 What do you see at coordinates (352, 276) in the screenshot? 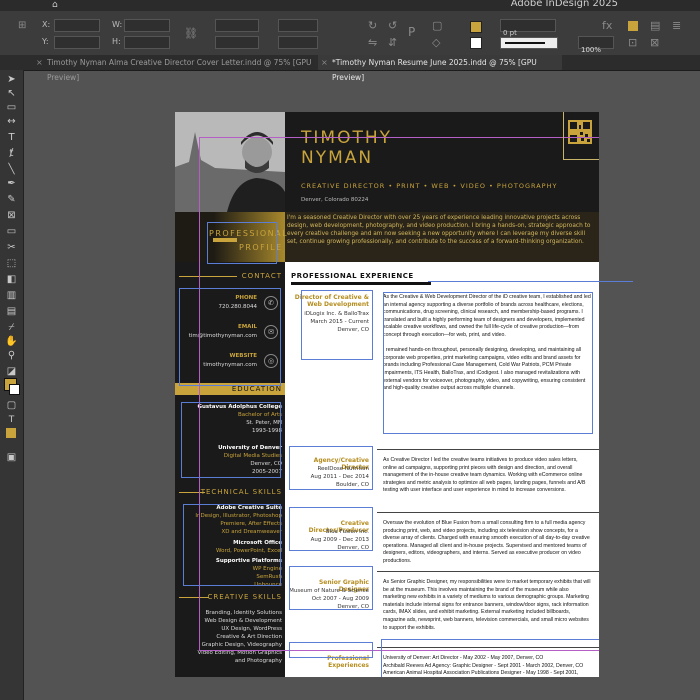
I see `experience-heading: PROFESSIONAL EXPERIENCE` at bounding box center [352, 276].